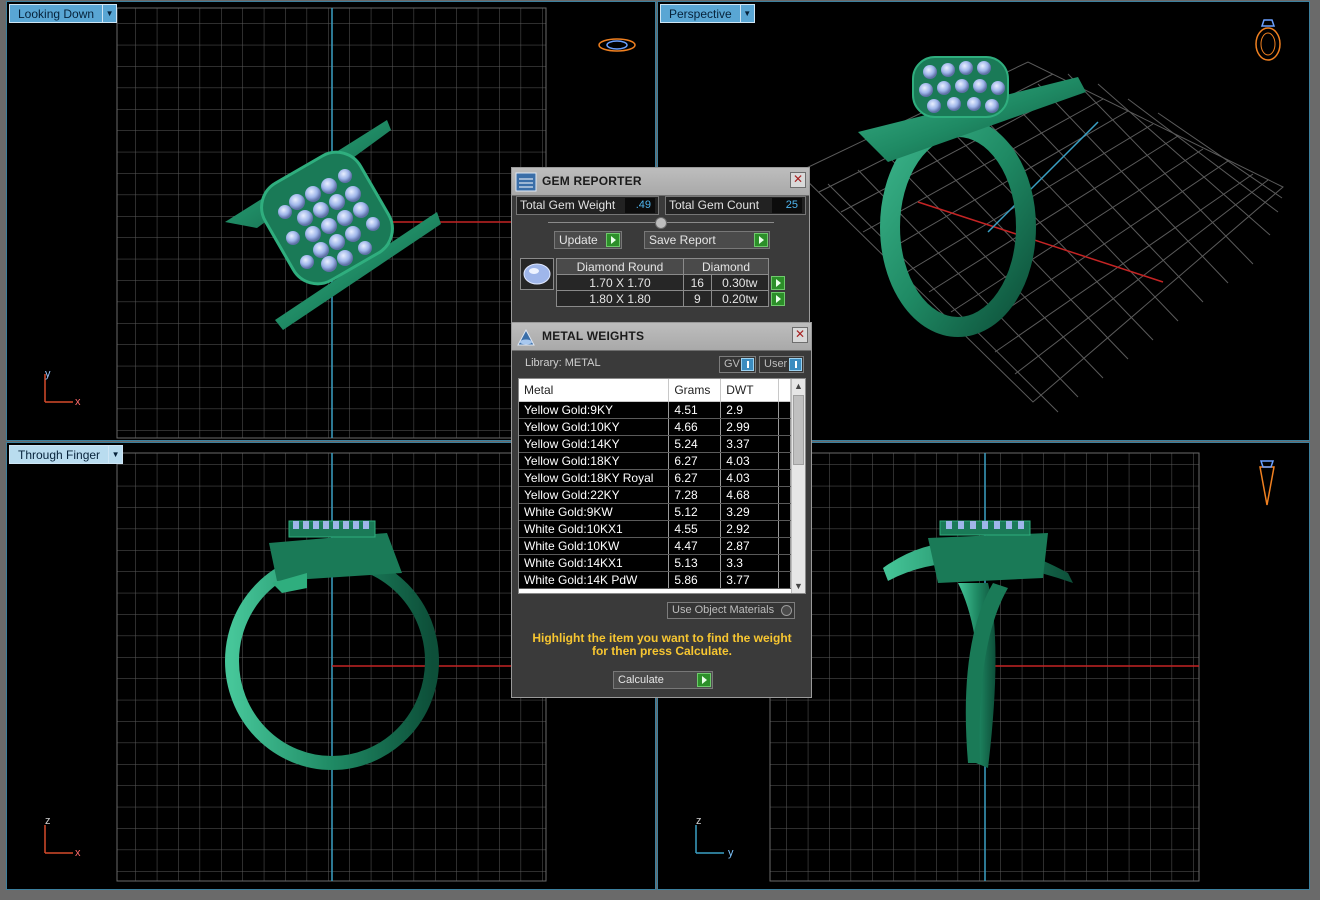  I want to click on metal-grams: 4.66, so click(695, 427).